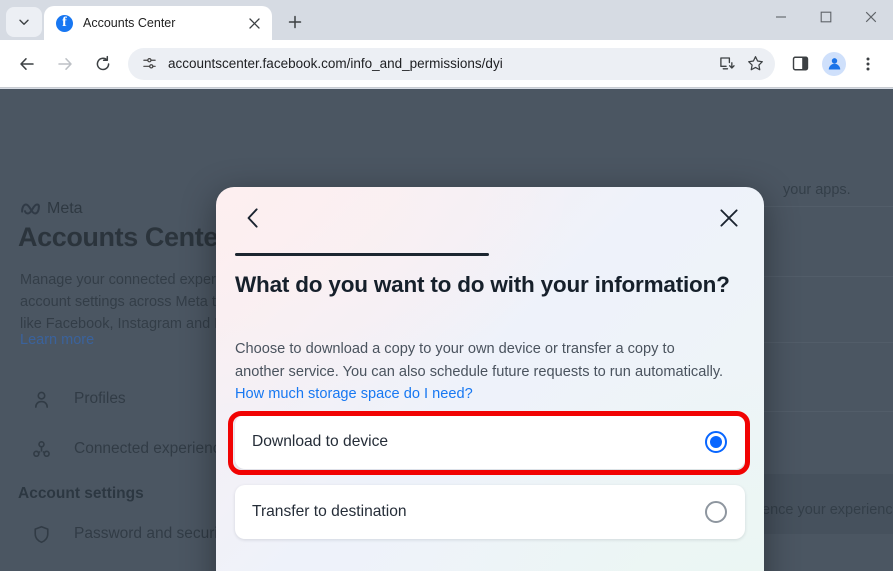 The width and height of the screenshot is (893, 571). Describe the element at coordinates (755, 64) in the screenshot. I see `star-icon` at that location.